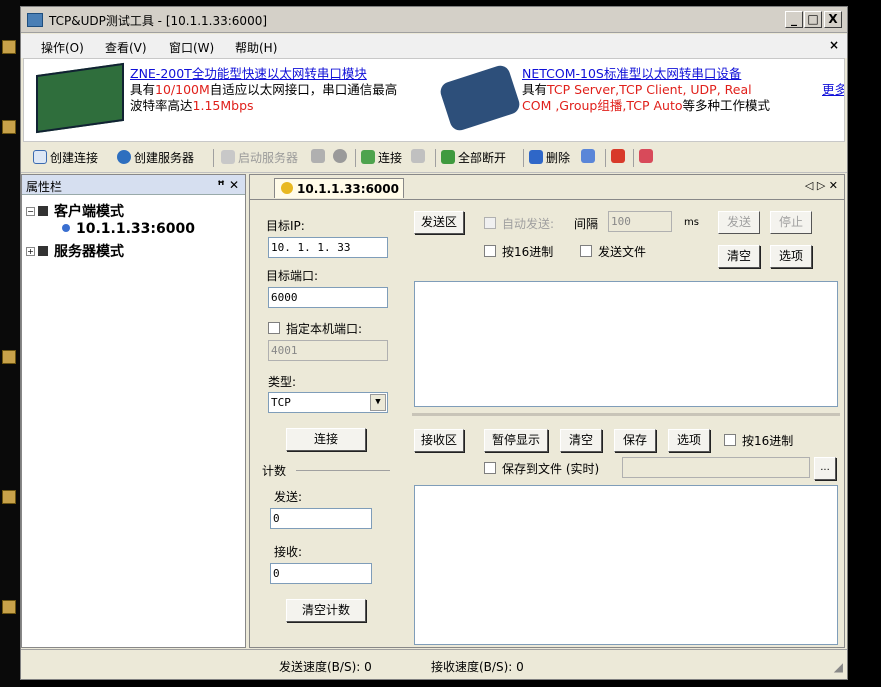  I want to click on more-link: 更多, so click(833, 88).